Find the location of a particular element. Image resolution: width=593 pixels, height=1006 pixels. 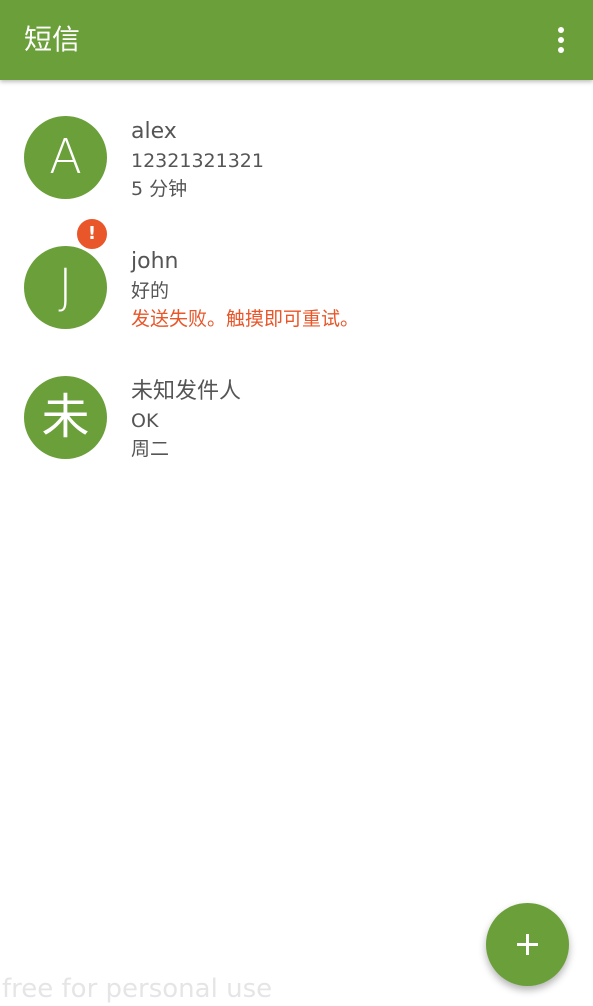

message-snippet: 12321321321 is located at coordinates (197, 161).